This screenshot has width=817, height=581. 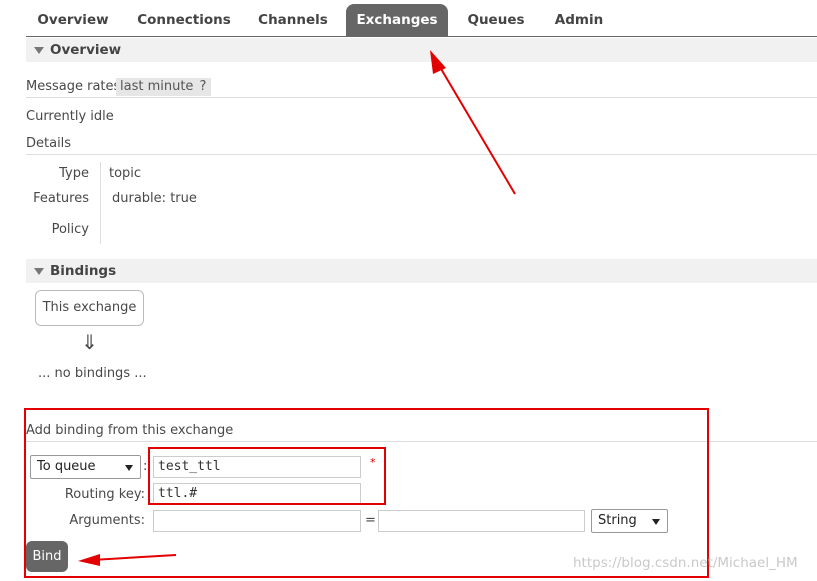 What do you see at coordinates (184, 20) in the screenshot?
I see `tab-connections: Connections` at bounding box center [184, 20].